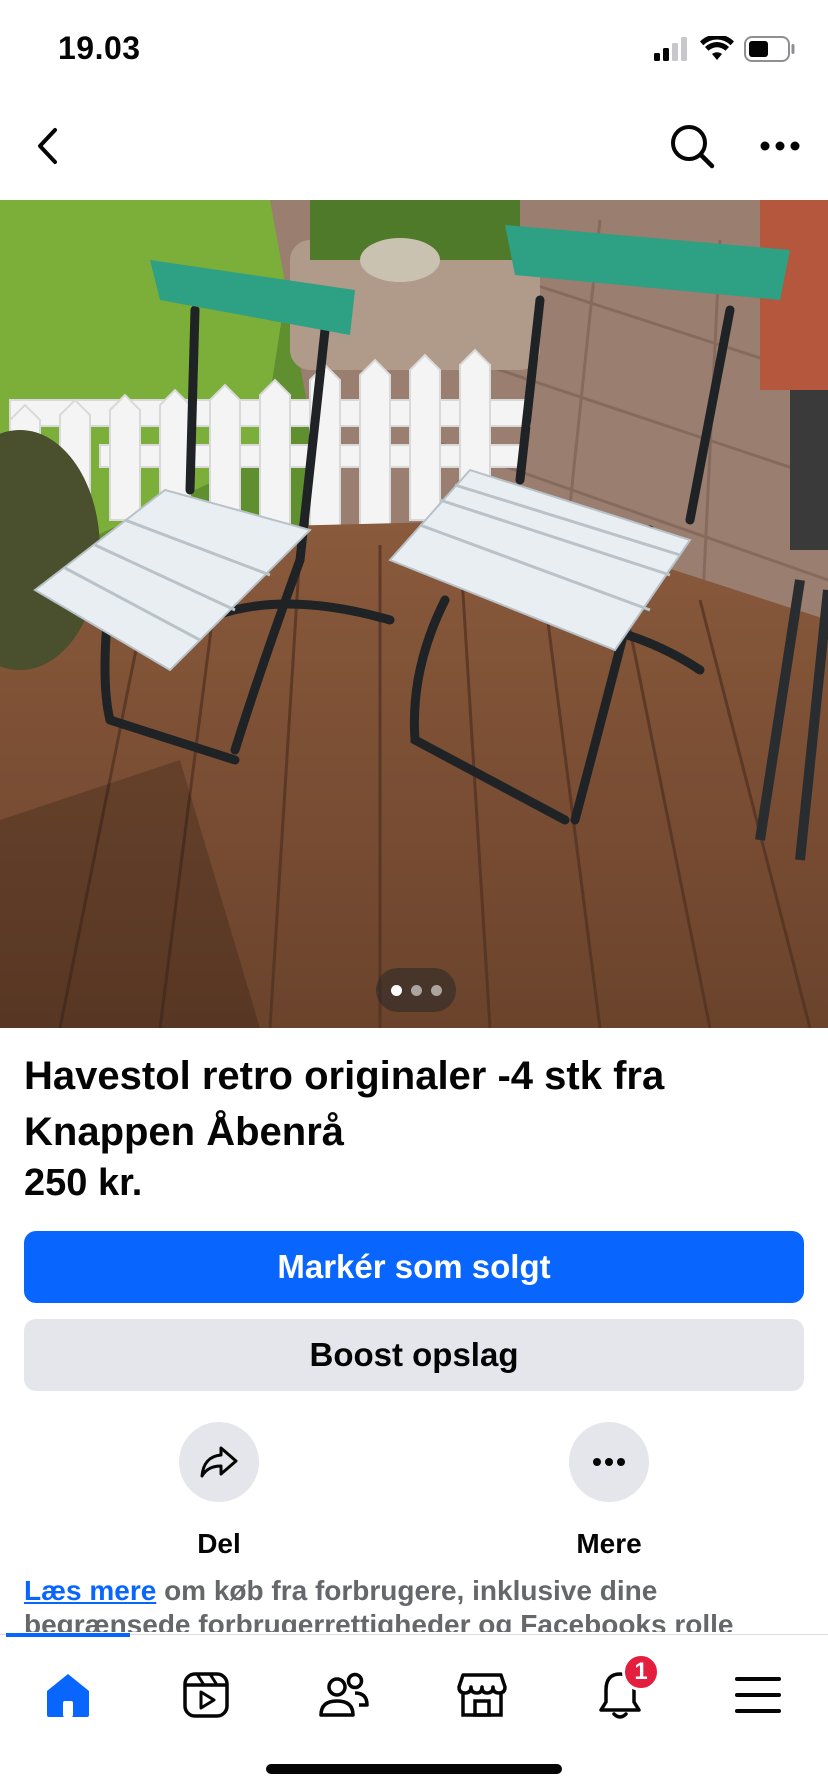 The height and width of the screenshot is (1792, 828). Describe the element at coordinates (641, 1672) in the screenshot. I see `notification-badge: 1` at that location.